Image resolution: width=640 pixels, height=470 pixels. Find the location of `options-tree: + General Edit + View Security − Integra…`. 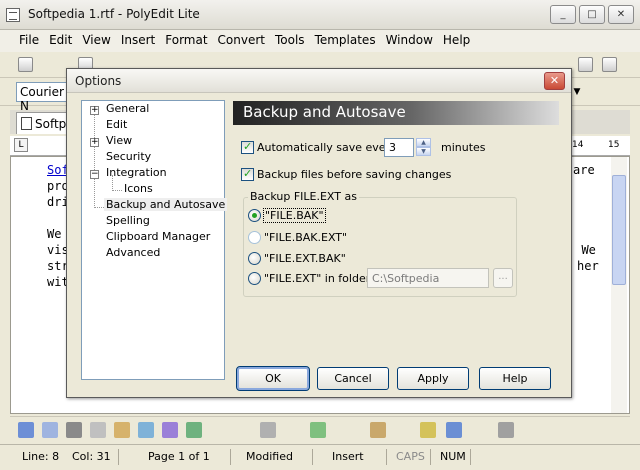

options-tree: + General Edit + View Security − Integra… is located at coordinates (154, 240).